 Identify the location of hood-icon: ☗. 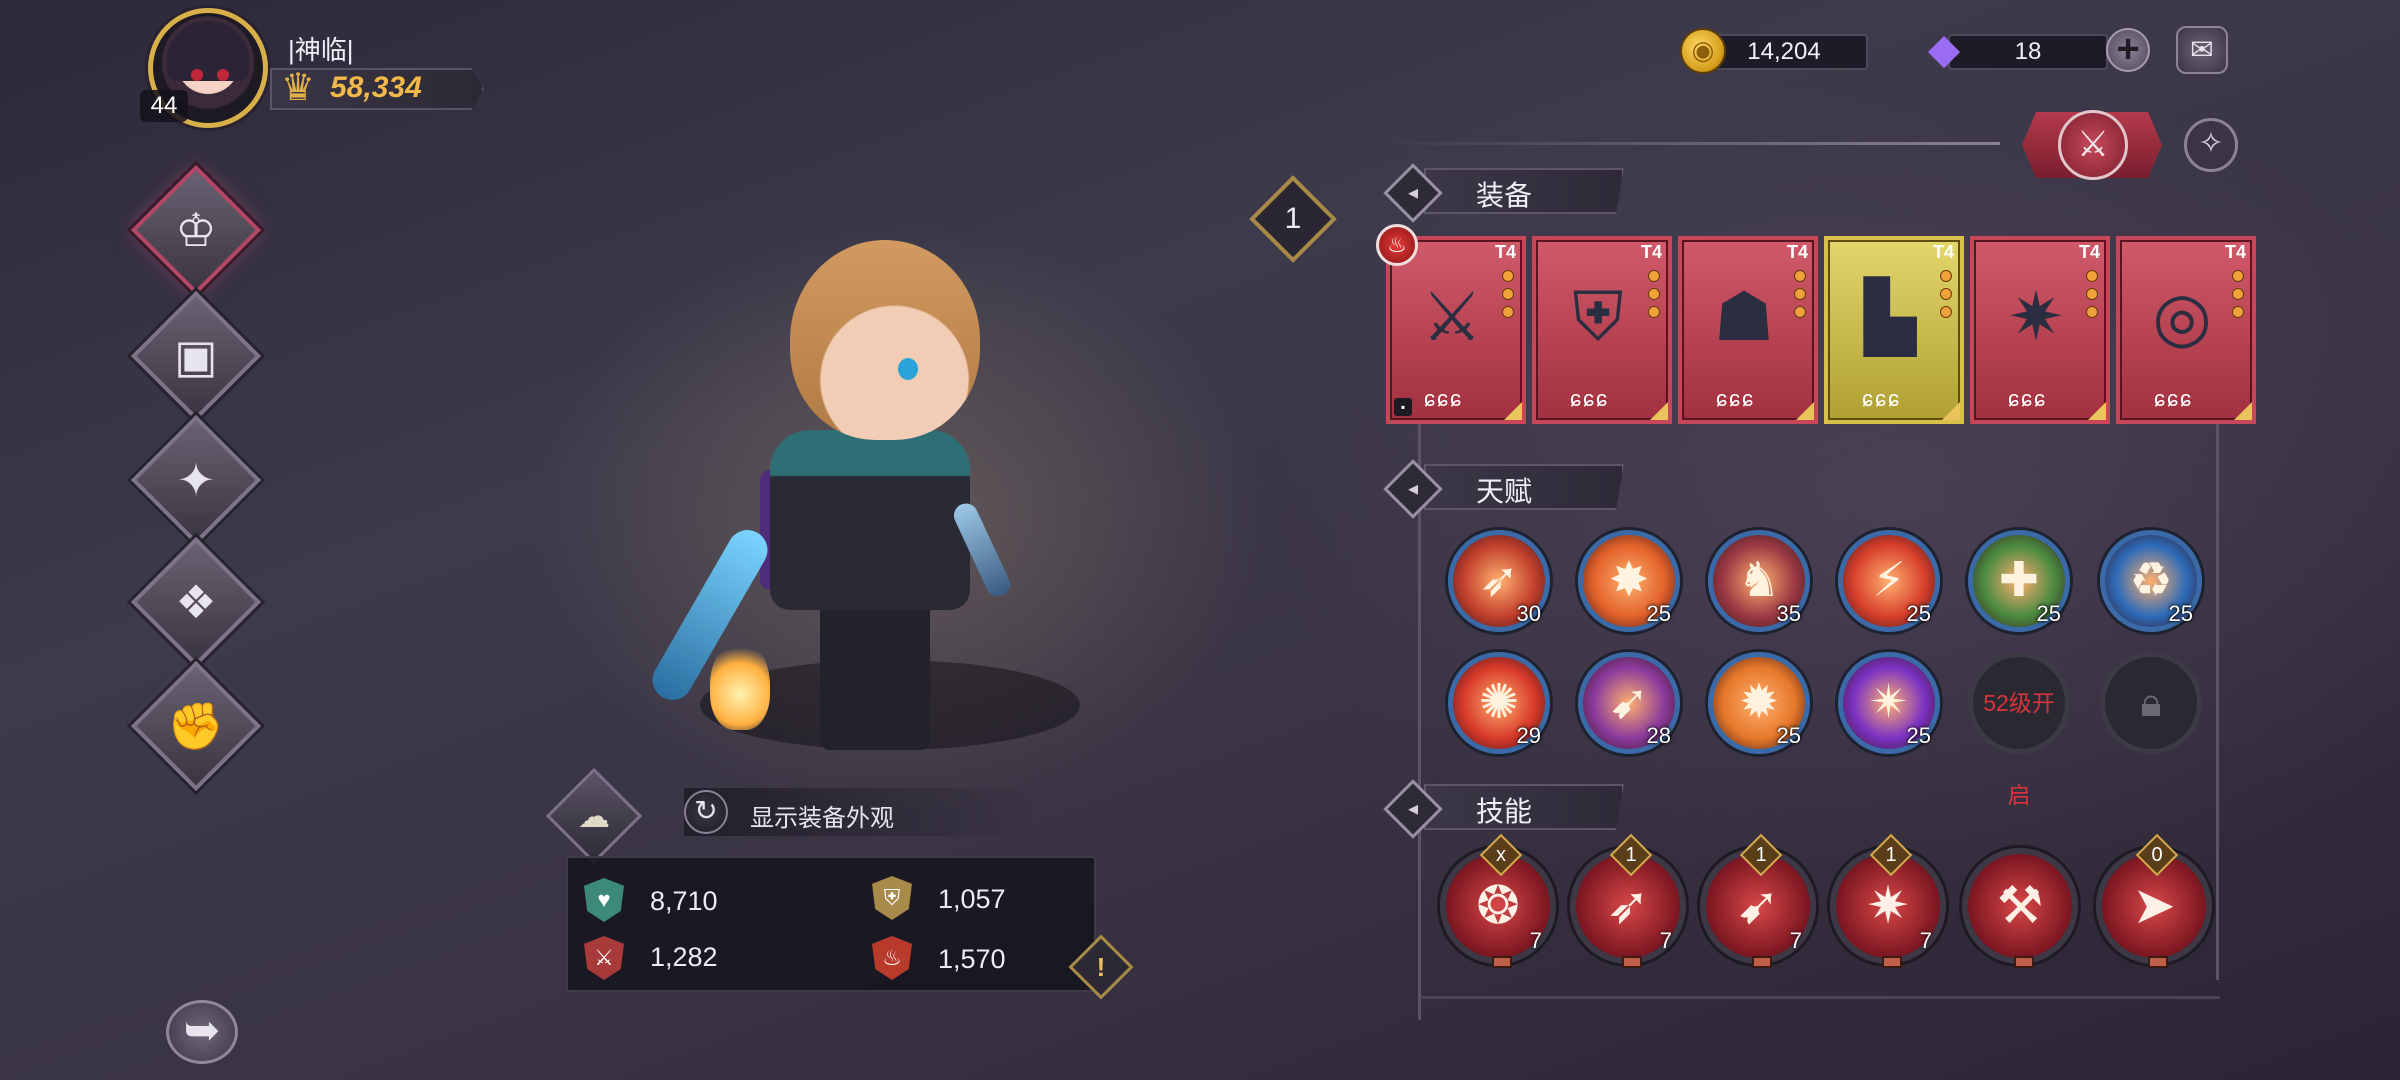
(1744, 317).